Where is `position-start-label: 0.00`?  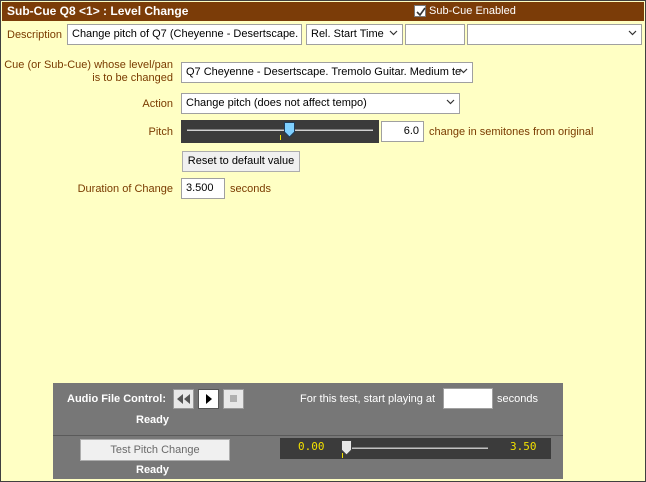 position-start-label: 0.00 is located at coordinates (311, 446).